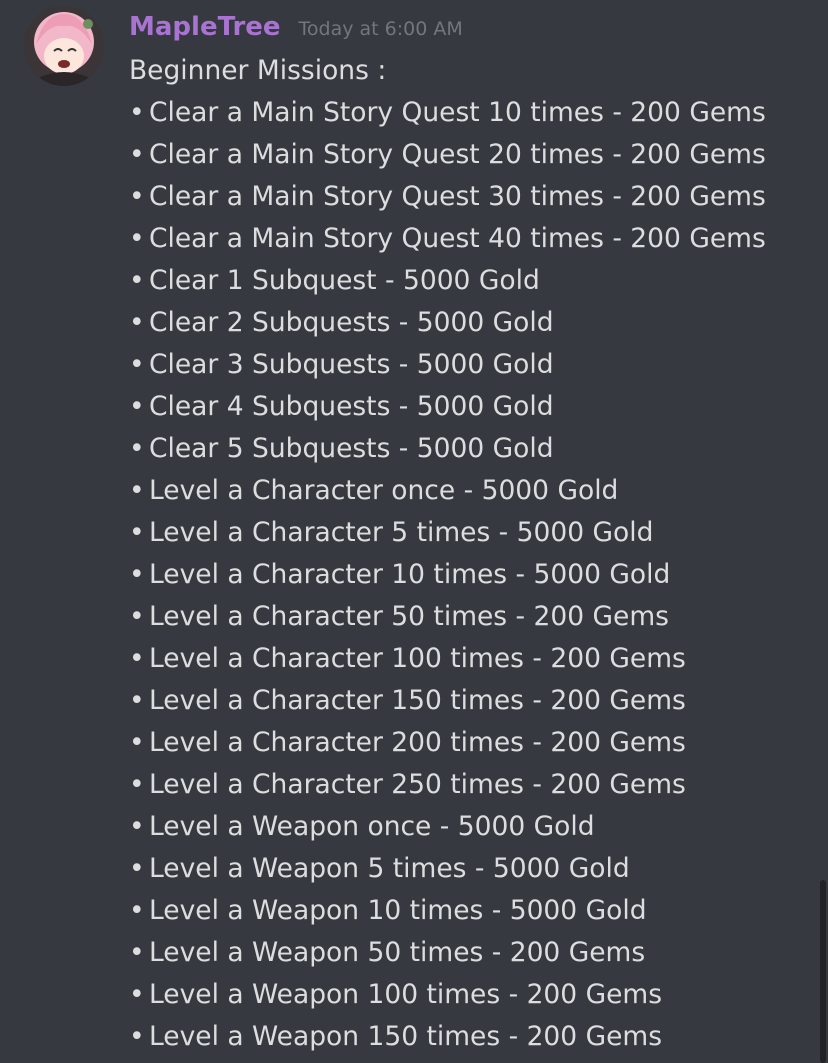 This screenshot has width=828, height=1063. I want to click on mission-list-item: • Clear 4 Subquests - 5000 Gold, so click(469, 407).